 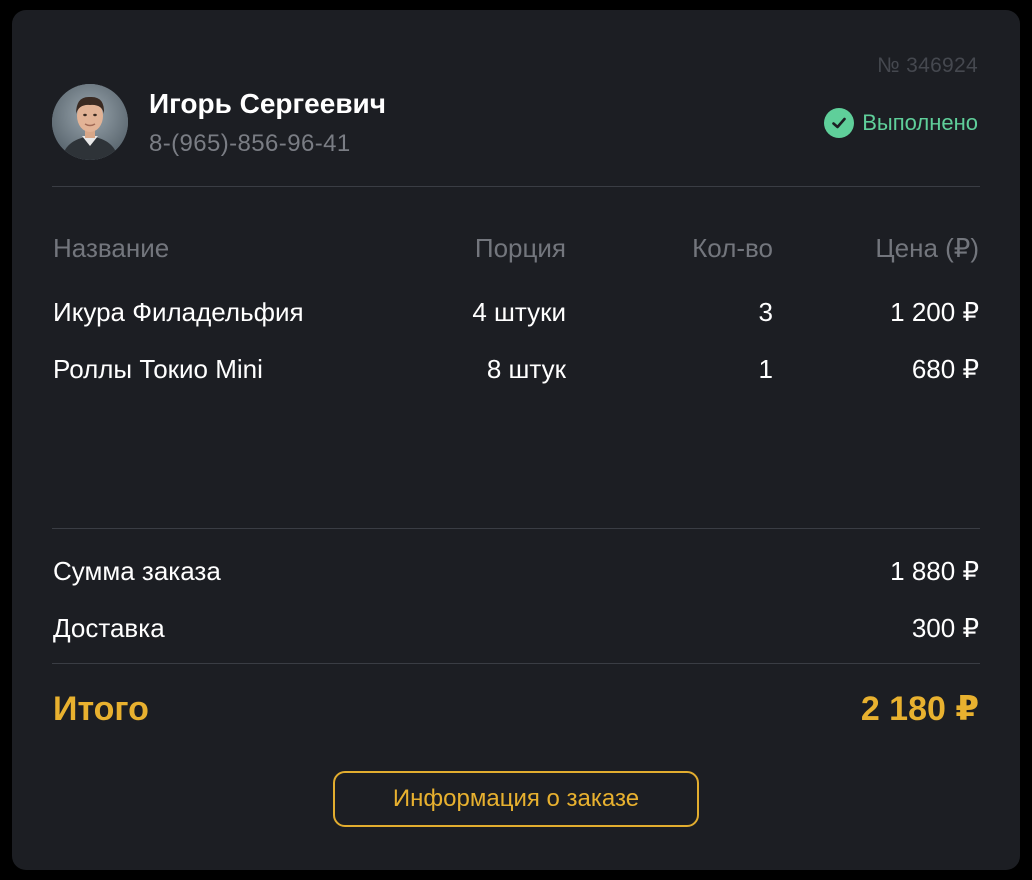 I want to click on item-price: 1 200 ₽, so click(x=934, y=312).